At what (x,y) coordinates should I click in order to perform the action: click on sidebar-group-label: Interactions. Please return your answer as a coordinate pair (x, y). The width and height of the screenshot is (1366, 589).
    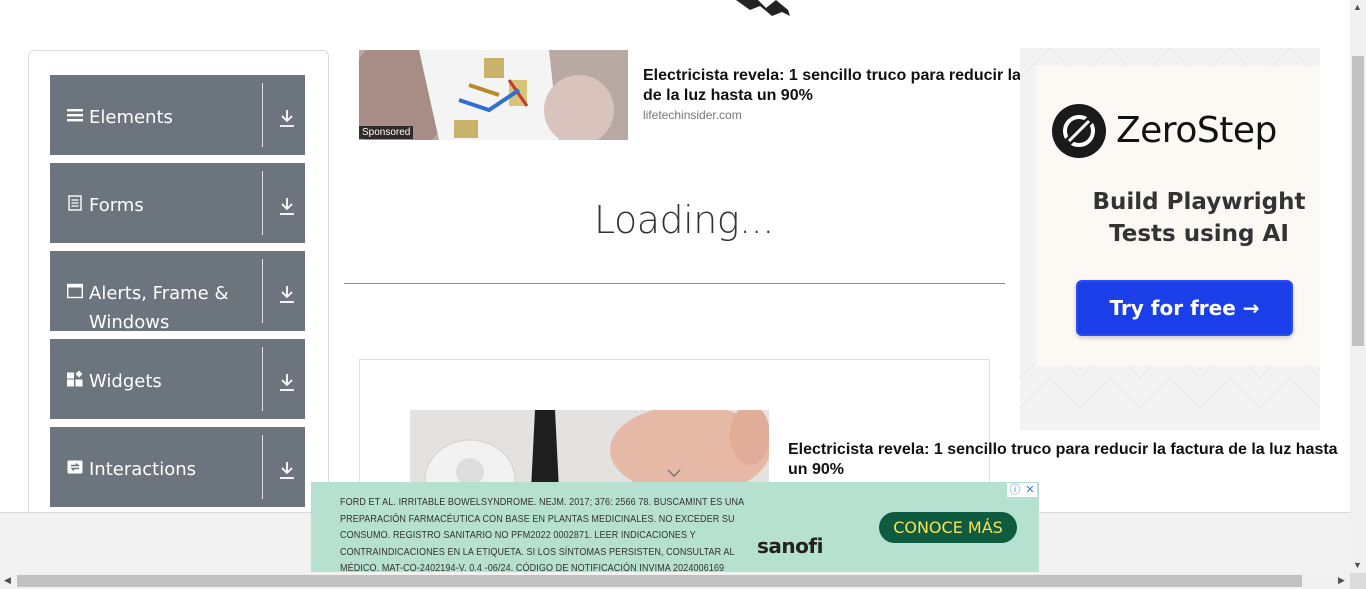
    Looking at the image, I should click on (143, 469).